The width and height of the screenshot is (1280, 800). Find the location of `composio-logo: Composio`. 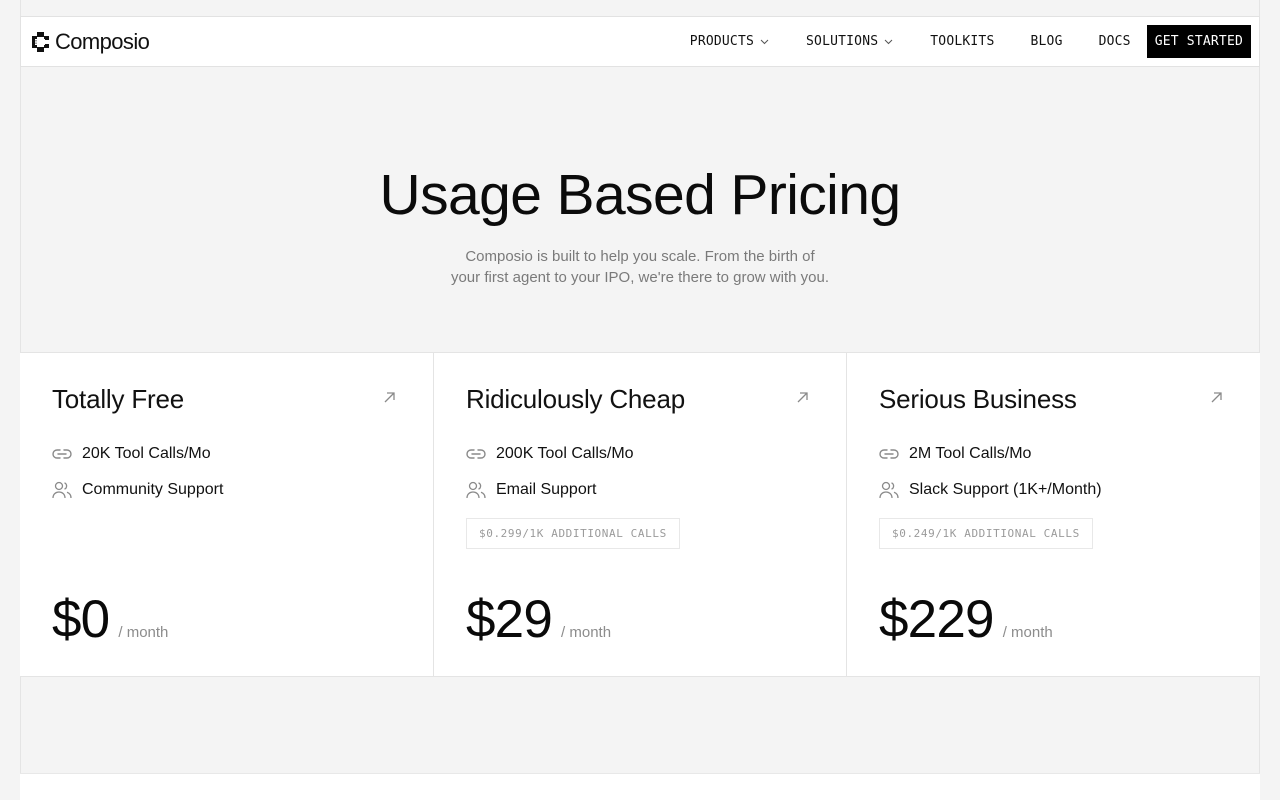

composio-logo: Composio is located at coordinates (89, 42).